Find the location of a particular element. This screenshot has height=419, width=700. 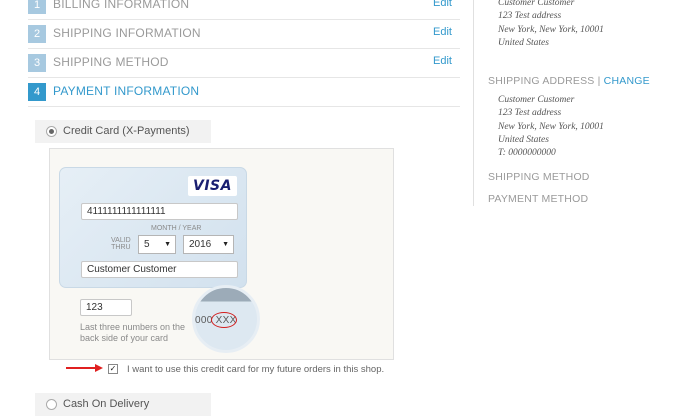

cash-on-delivery-radio is located at coordinates (51, 404).